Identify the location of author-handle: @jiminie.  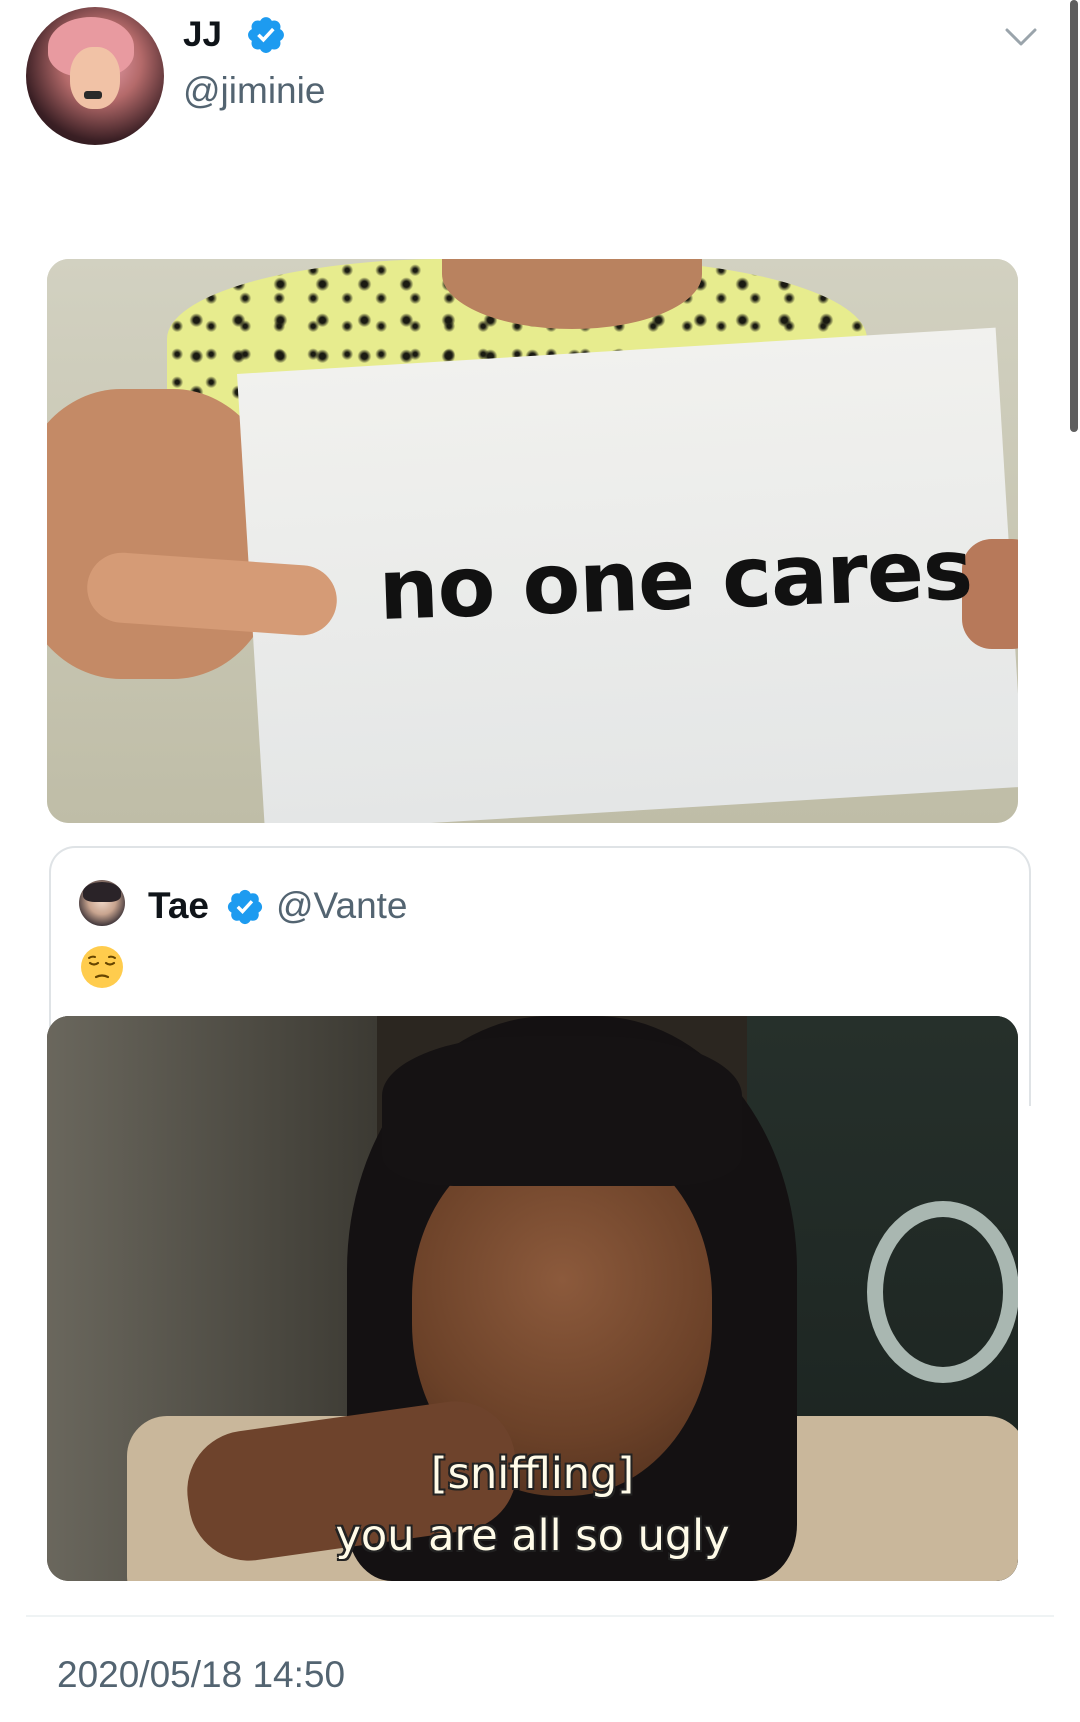
(254, 91).